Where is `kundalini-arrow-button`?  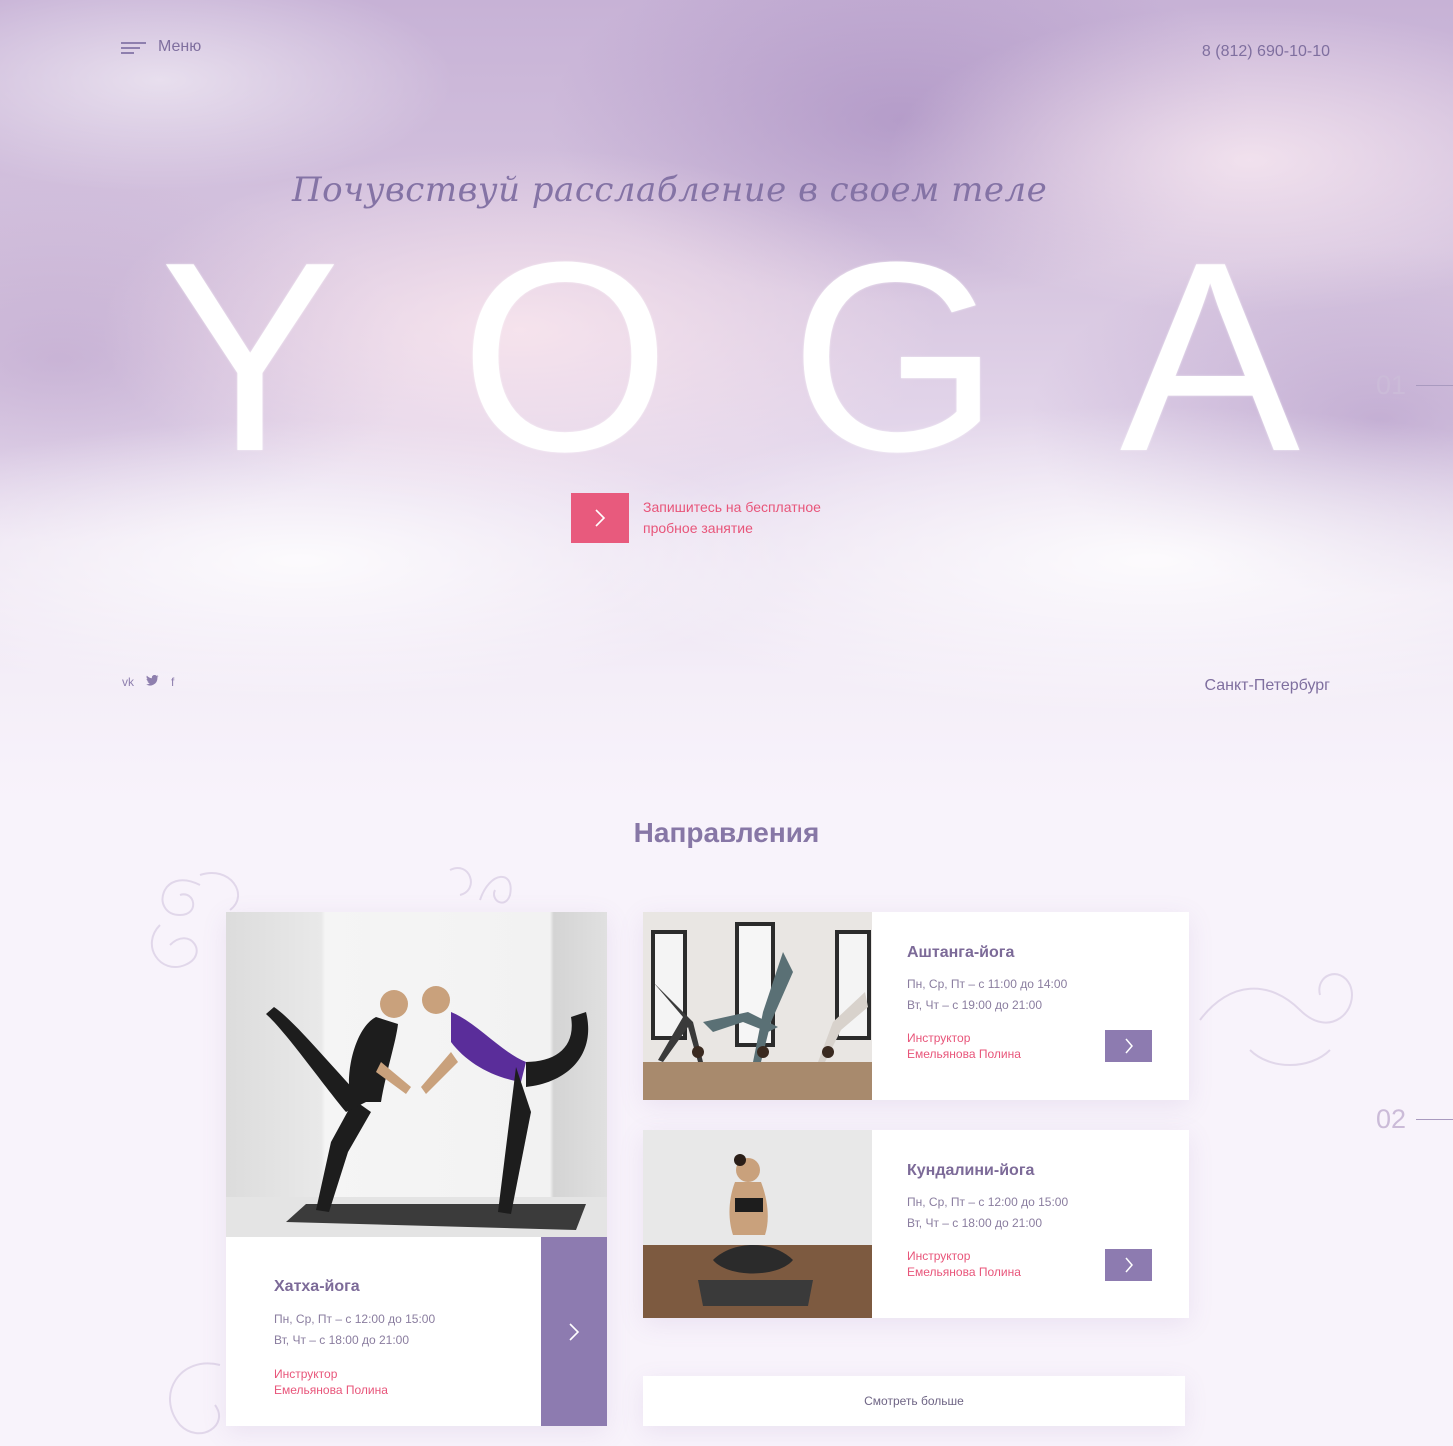
kundalini-arrow-button is located at coordinates (1128, 1265).